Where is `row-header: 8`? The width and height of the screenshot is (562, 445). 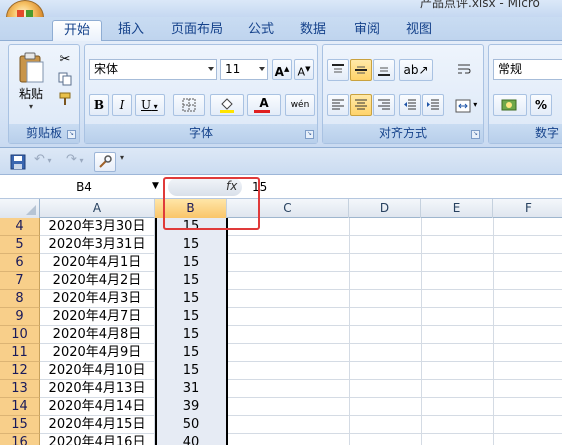 row-header: 8 is located at coordinates (20, 299).